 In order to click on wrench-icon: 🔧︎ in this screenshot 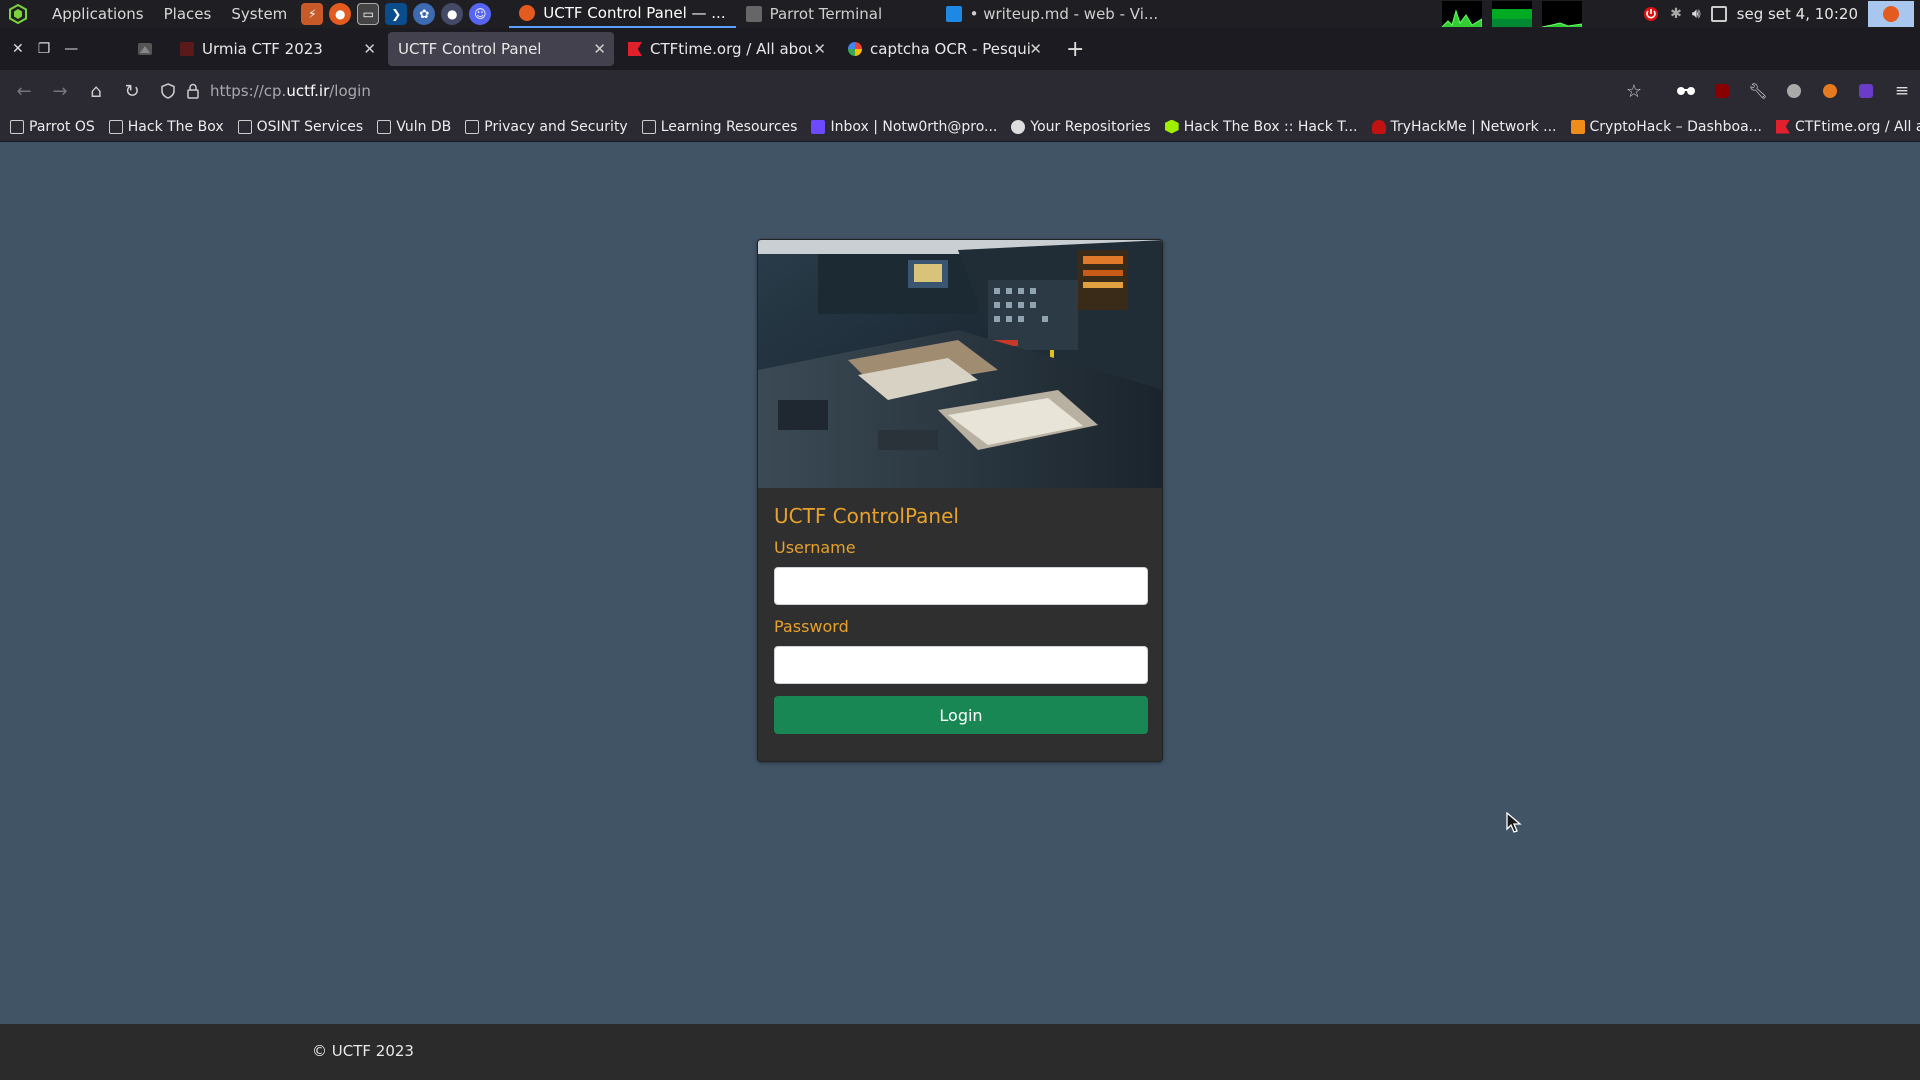, I will do `click(1758, 91)`.